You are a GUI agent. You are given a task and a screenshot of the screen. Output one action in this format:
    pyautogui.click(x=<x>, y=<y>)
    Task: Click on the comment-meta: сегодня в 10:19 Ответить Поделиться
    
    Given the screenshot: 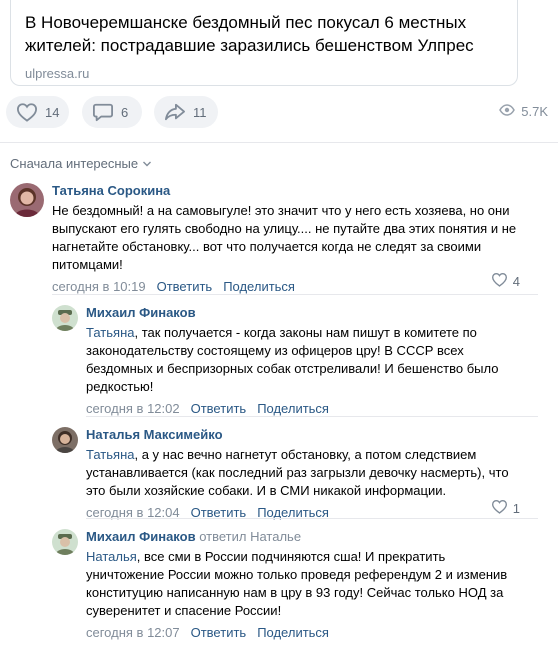 What is the action you would take?
    pyautogui.click(x=286, y=287)
    